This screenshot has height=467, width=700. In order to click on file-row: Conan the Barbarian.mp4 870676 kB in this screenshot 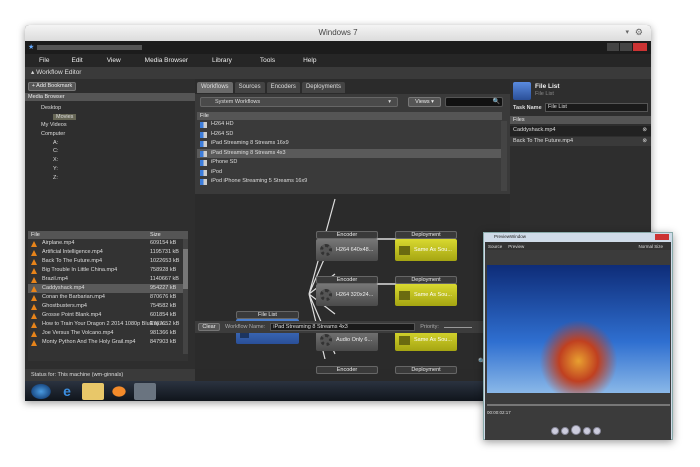, I will do `click(108, 297)`.